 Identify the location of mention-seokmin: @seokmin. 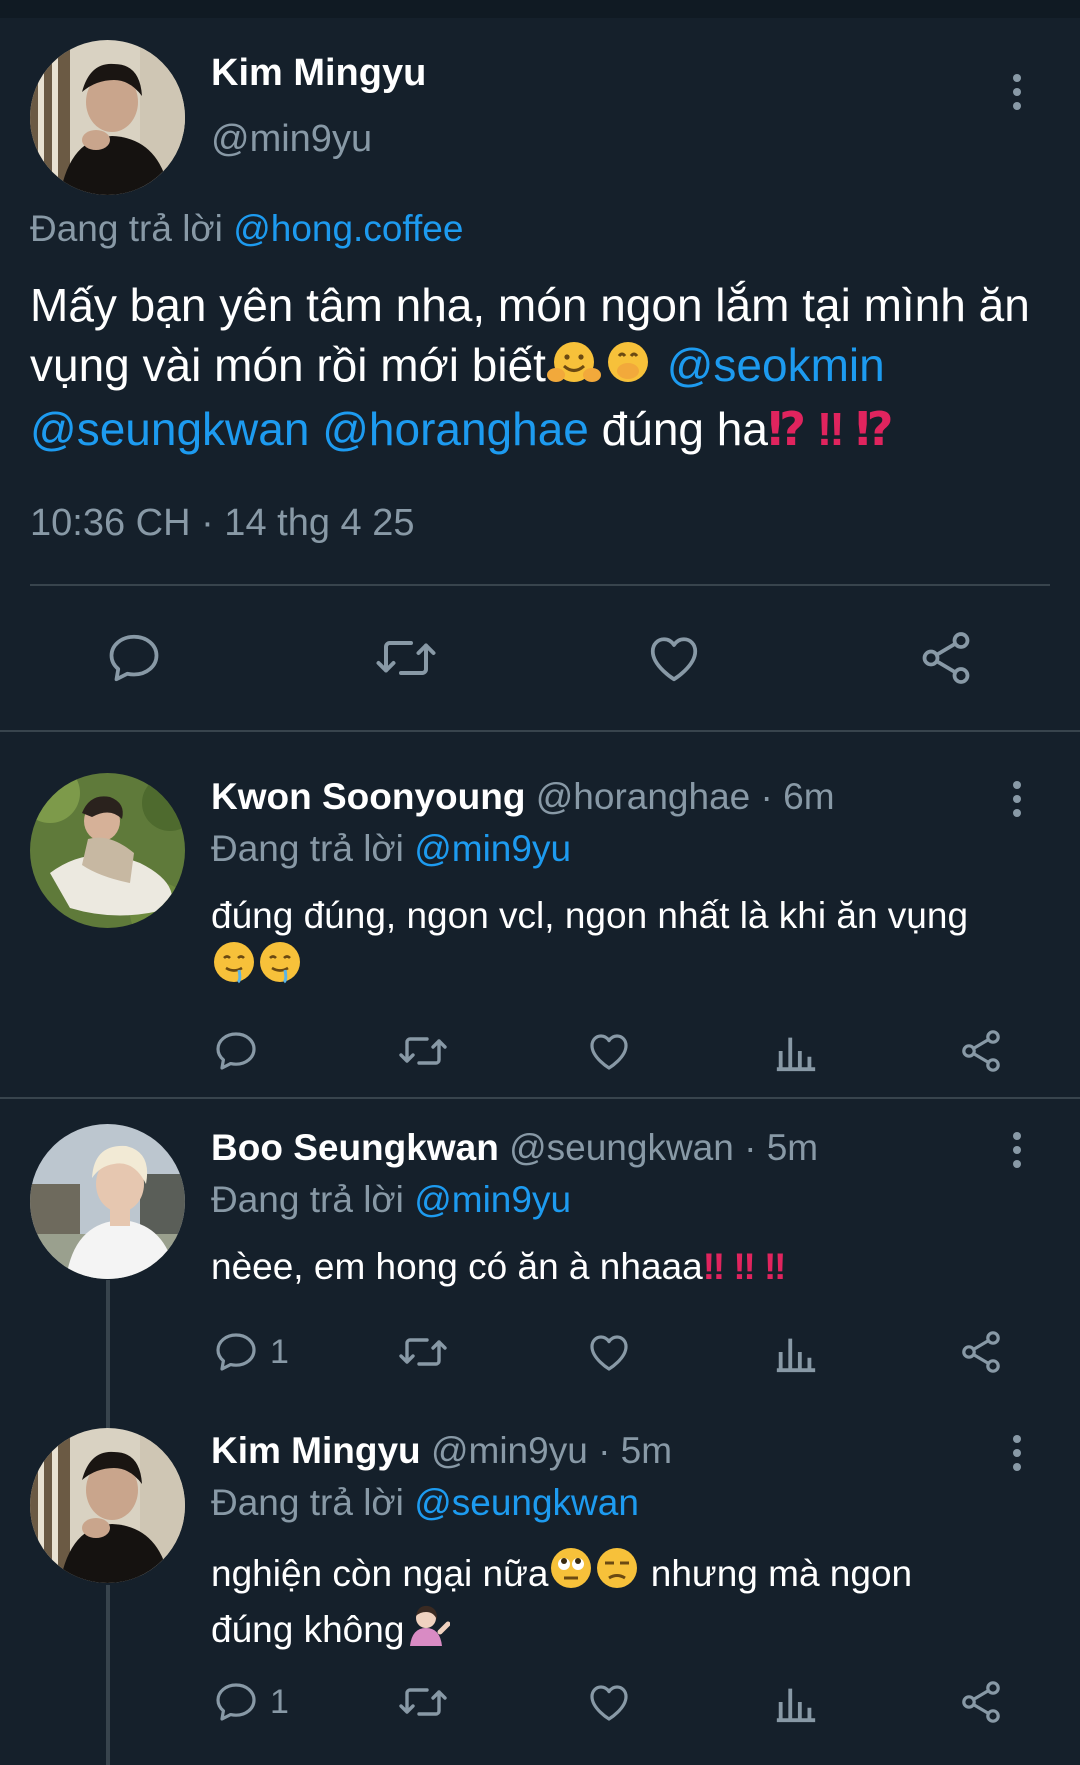
(776, 365).